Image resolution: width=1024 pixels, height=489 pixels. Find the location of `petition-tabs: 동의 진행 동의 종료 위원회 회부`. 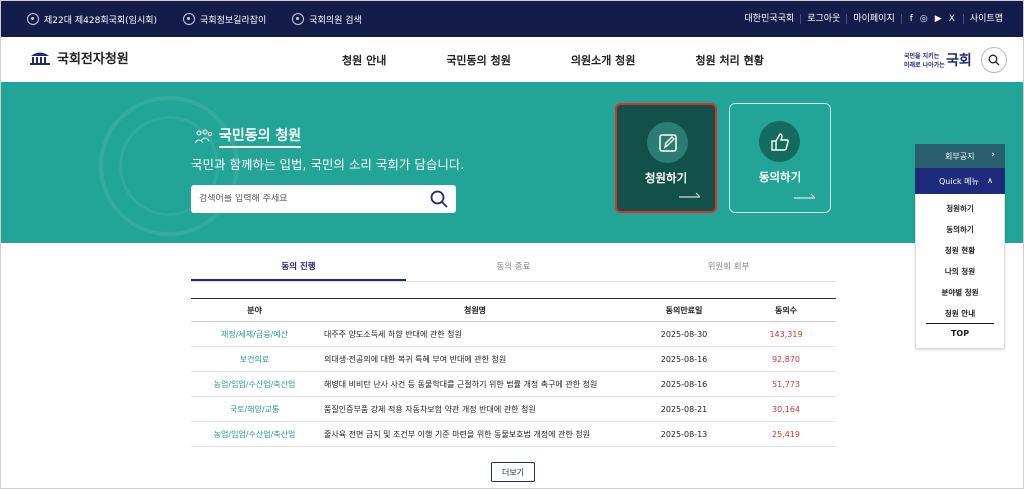

petition-tabs: 동의 진행 동의 종료 위원회 회부 is located at coordinates (513, 268).